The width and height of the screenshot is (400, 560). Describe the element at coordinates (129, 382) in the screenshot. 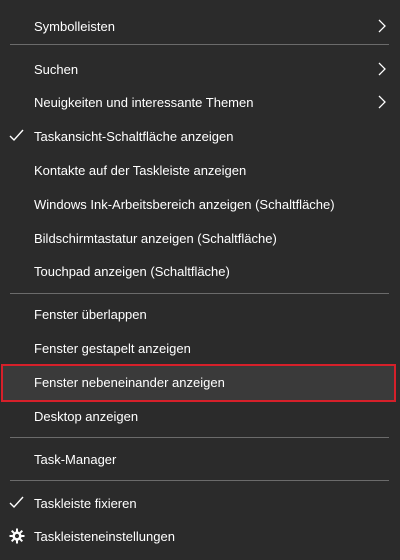

I see `menu-item-label: Fenster nebeneinander anzeigen` at that location.